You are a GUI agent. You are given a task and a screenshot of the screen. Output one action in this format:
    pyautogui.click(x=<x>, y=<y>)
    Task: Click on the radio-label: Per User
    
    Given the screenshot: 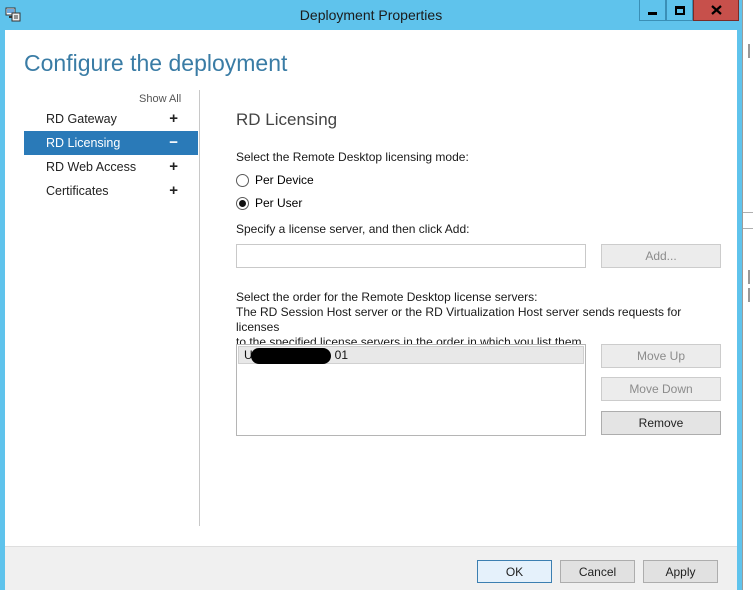 What is the action you would take?
    pyautogui.click(x=279, y=203)
    